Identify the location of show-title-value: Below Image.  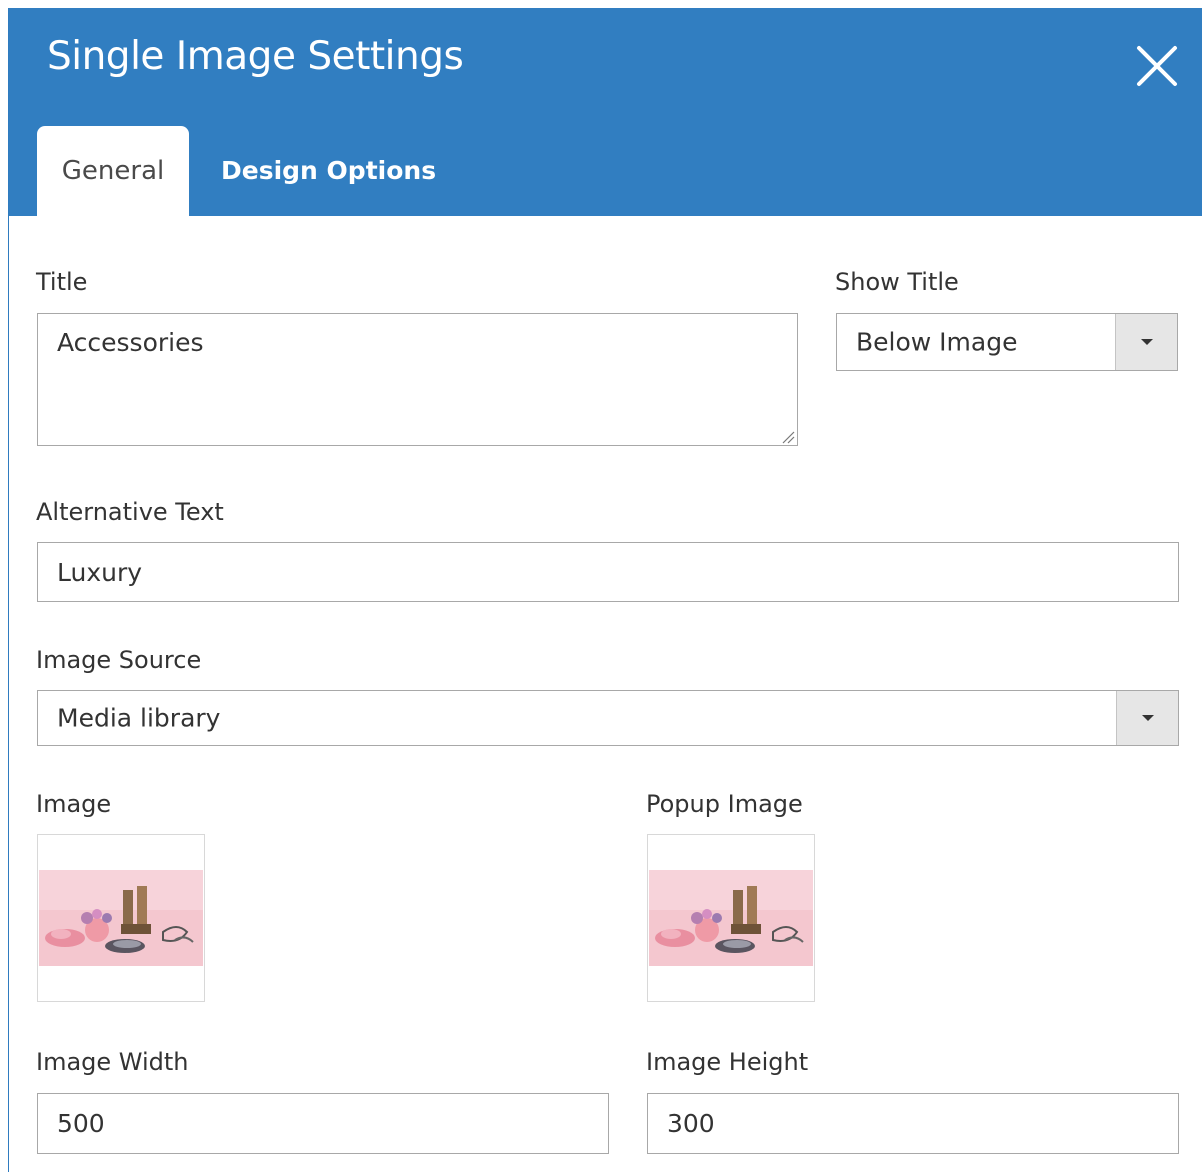
(937, 342).